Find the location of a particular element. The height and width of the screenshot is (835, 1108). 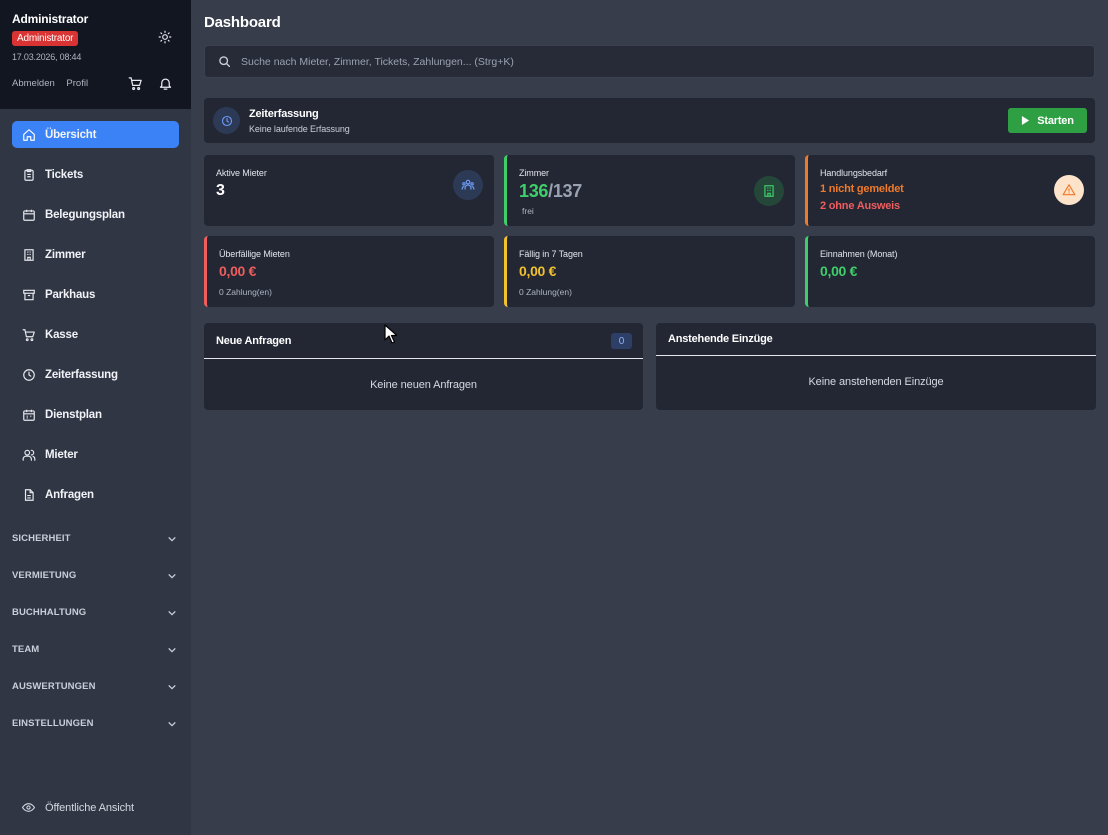

panel-title: Anstehende Einzüge is located at coordinates (720, 339).